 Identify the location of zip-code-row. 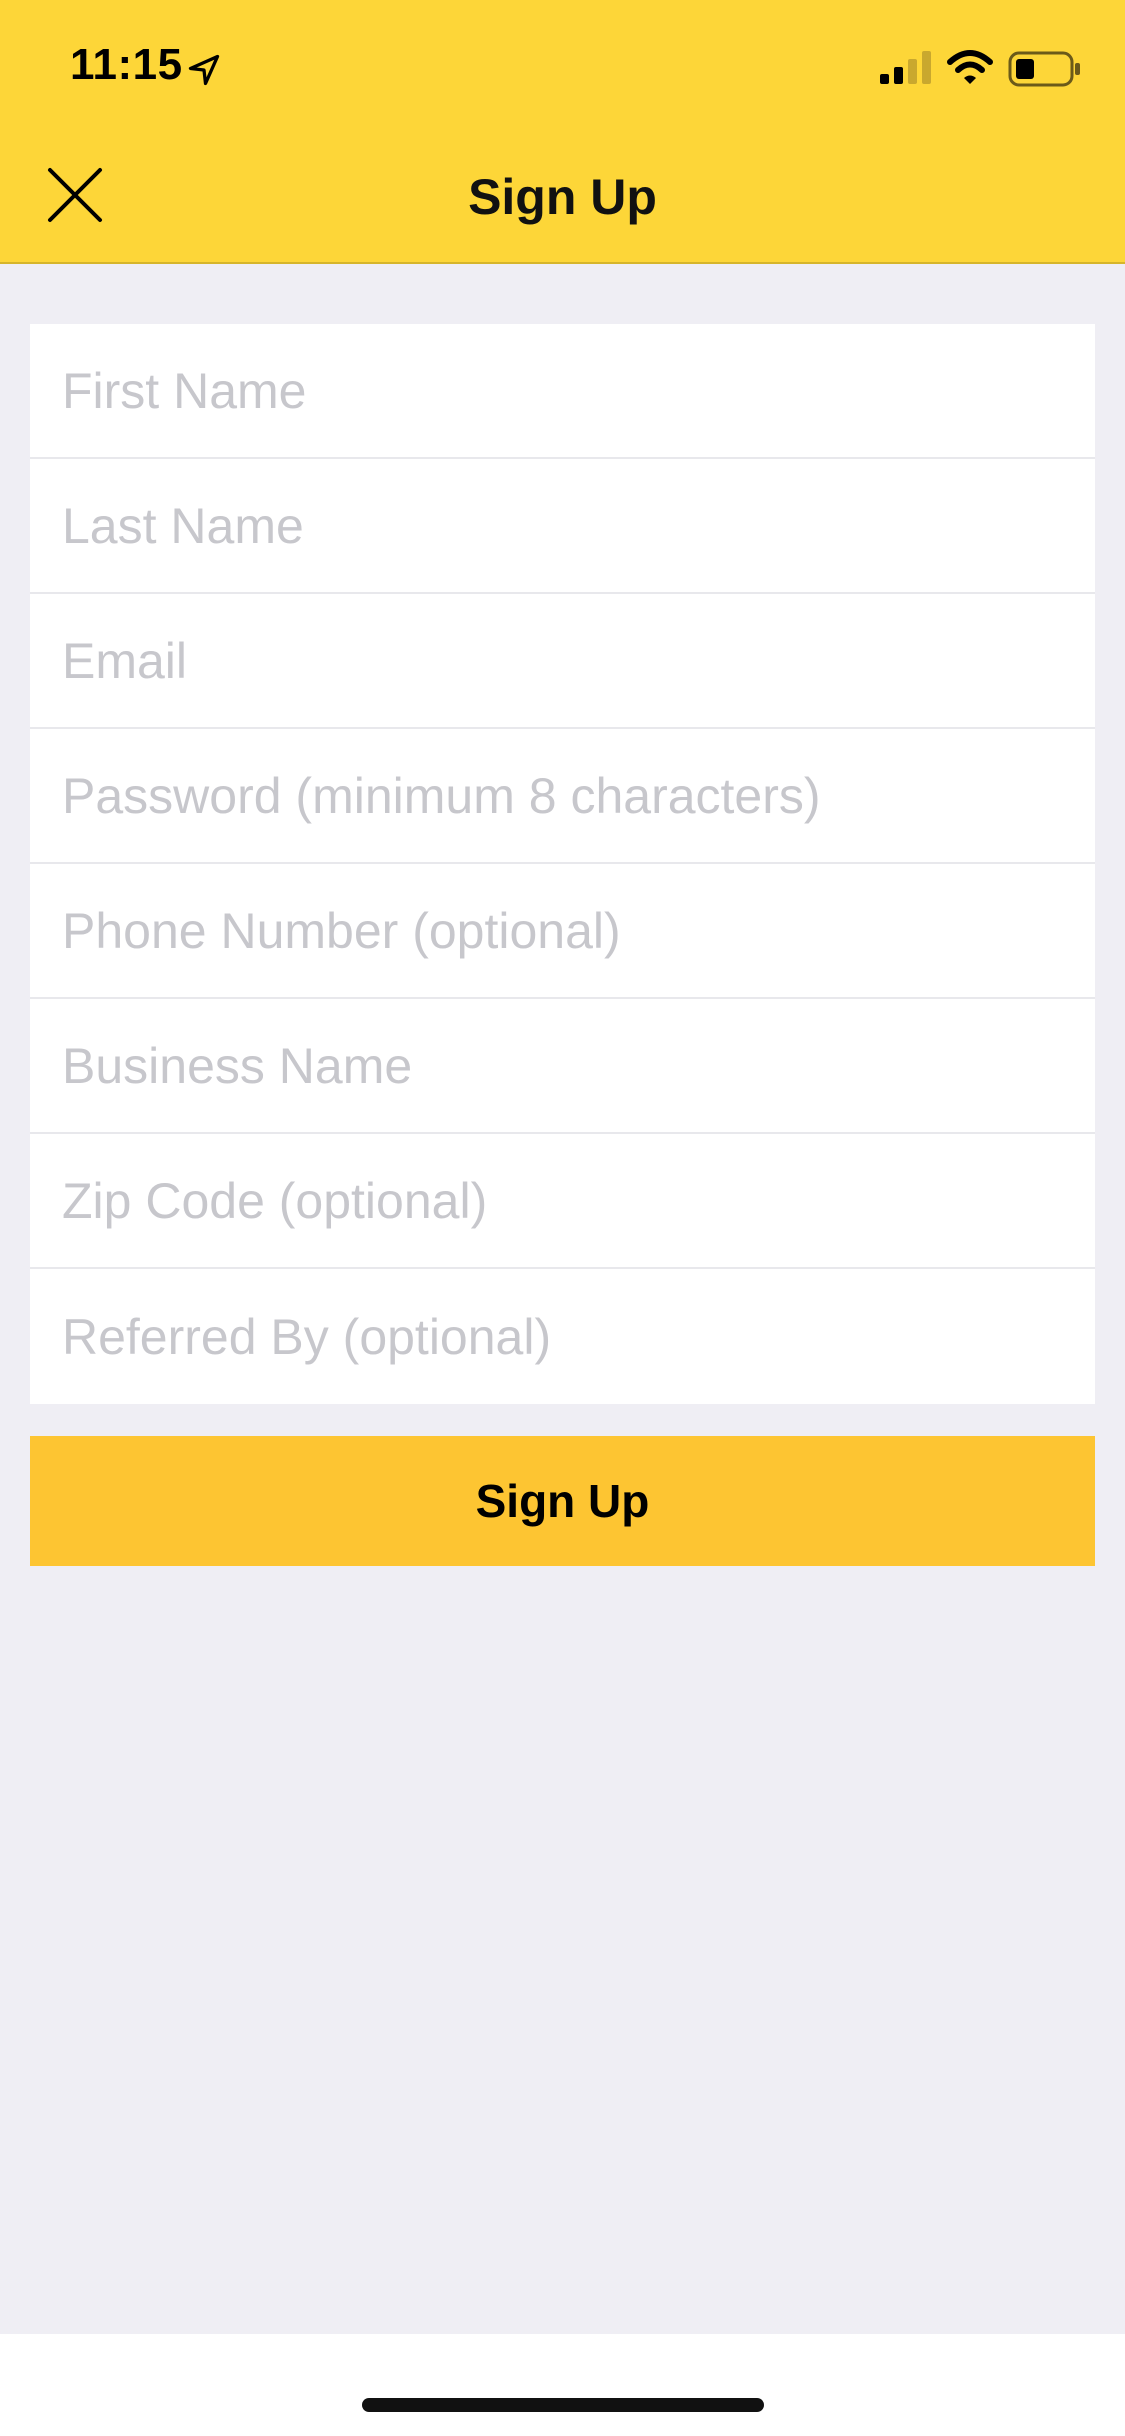
(562, 1201).